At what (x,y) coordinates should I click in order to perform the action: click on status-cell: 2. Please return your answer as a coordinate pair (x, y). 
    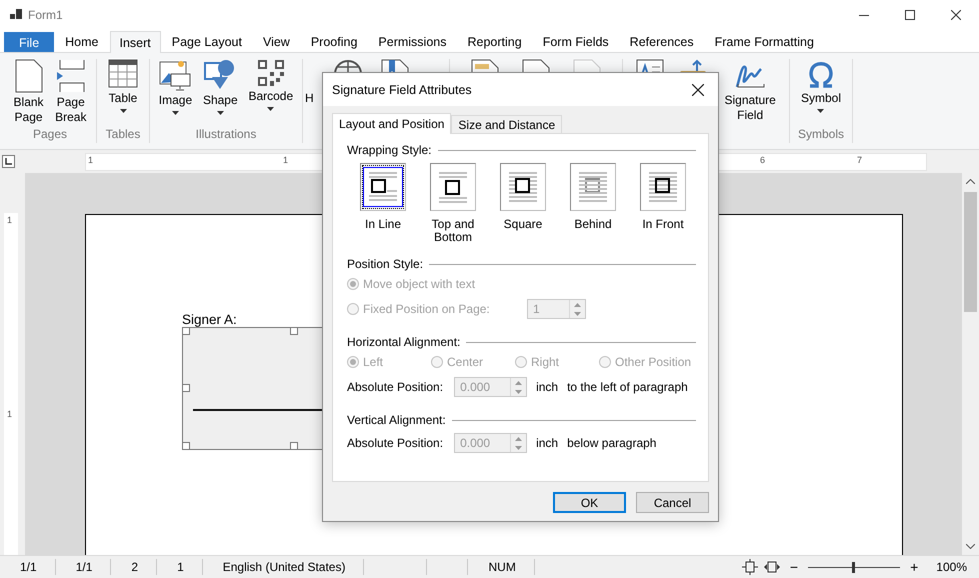
    Looking at the image, I should click on (134, 567).